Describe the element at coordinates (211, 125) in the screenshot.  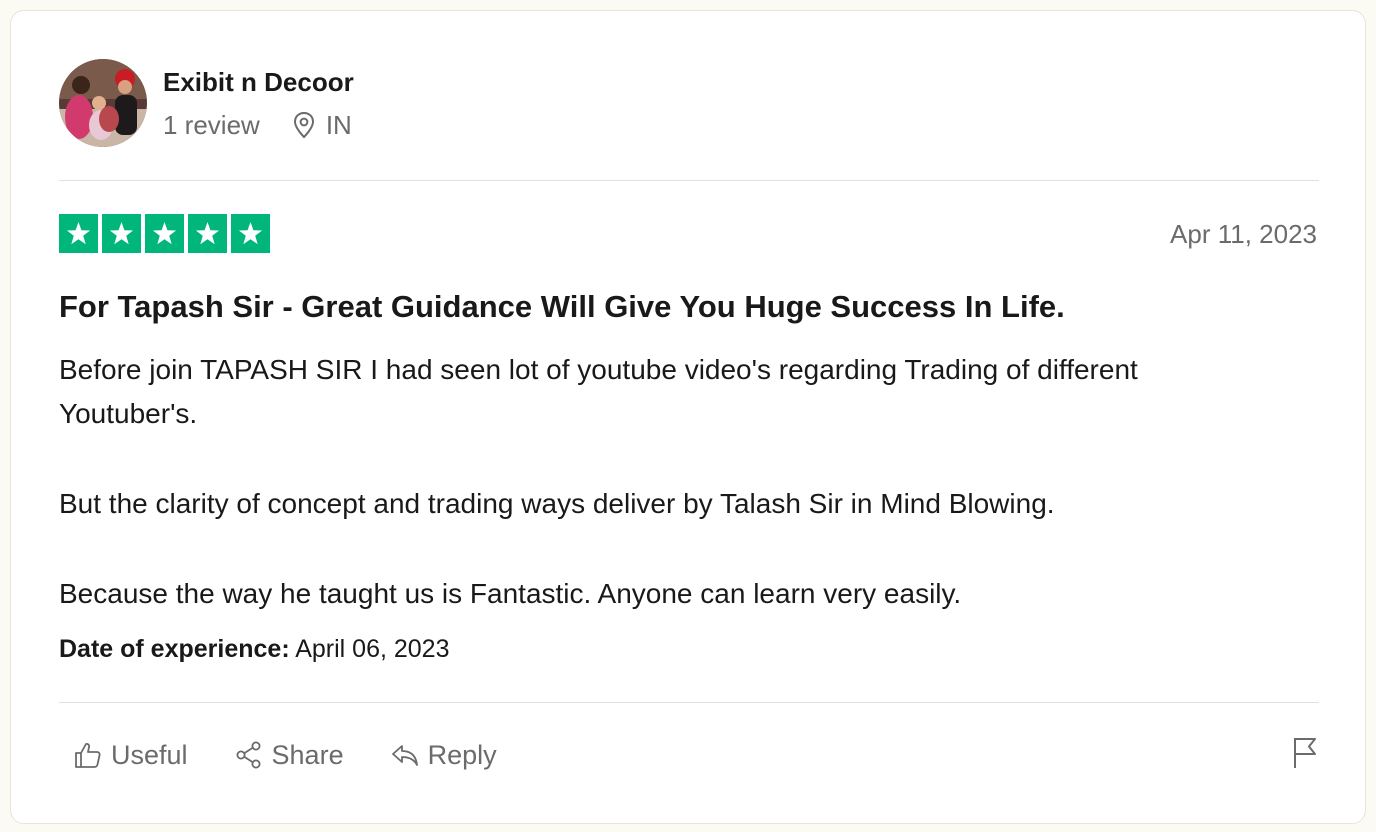
I see `review-count: 1 review` at that location.